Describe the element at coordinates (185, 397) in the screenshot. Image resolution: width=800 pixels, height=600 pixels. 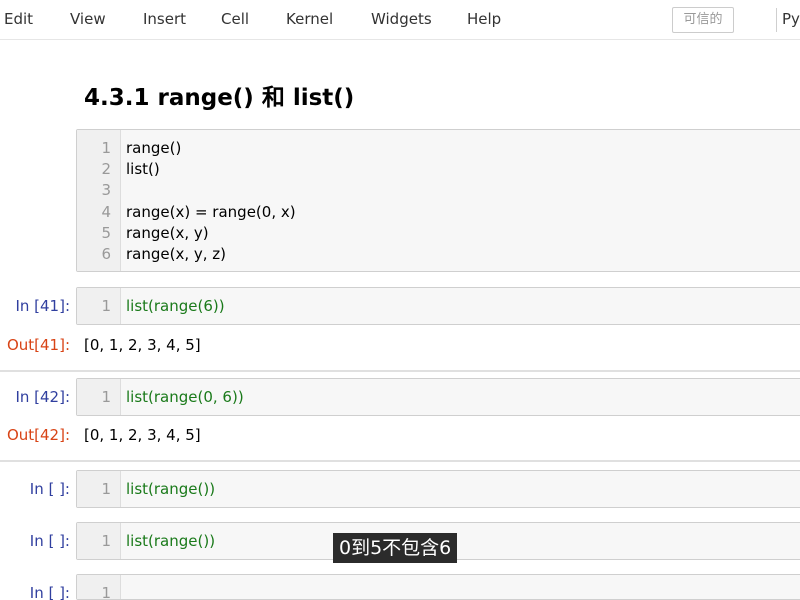
I see `code-text: list(range(0, 6))` at that location.